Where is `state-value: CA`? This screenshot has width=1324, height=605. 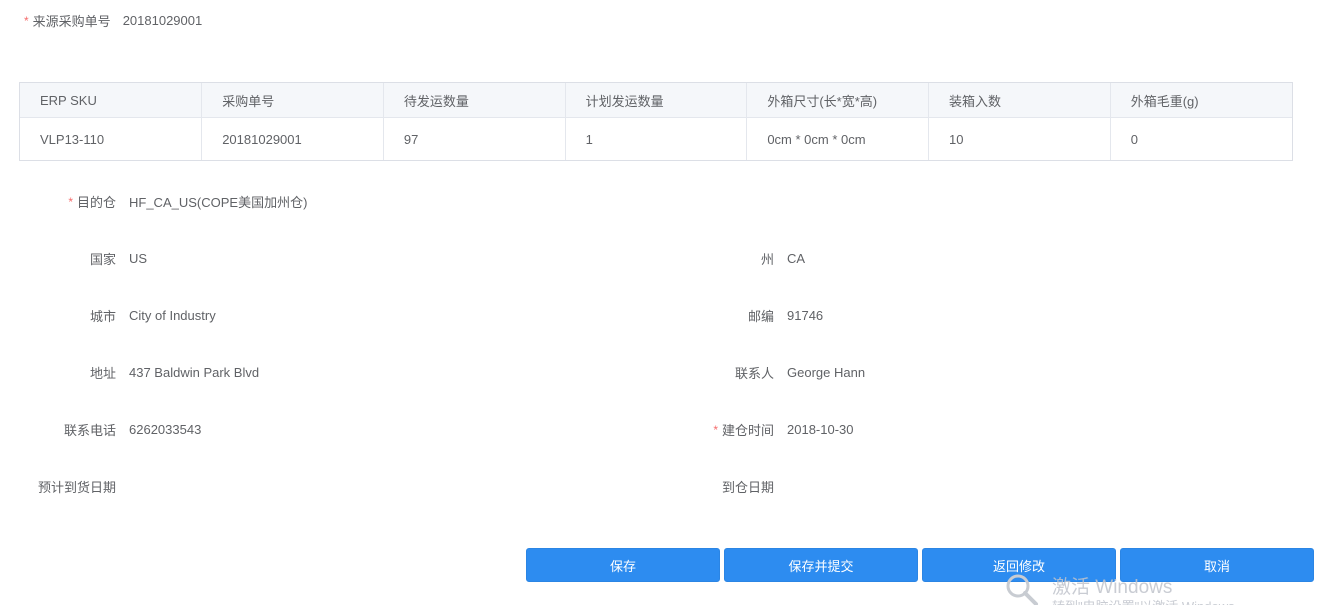 state-value: CA is located at coordinates (796, 258).